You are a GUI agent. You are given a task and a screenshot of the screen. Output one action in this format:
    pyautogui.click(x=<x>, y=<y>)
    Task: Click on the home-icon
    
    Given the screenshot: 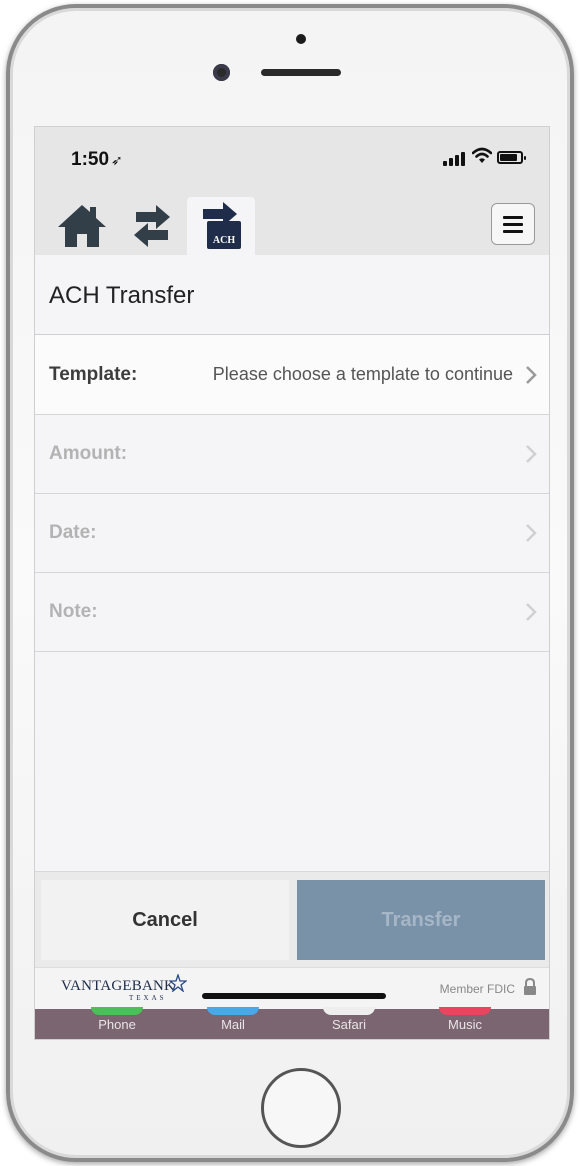 What is the action you would take?
    pyautogui.click(x=82, y=226)
    